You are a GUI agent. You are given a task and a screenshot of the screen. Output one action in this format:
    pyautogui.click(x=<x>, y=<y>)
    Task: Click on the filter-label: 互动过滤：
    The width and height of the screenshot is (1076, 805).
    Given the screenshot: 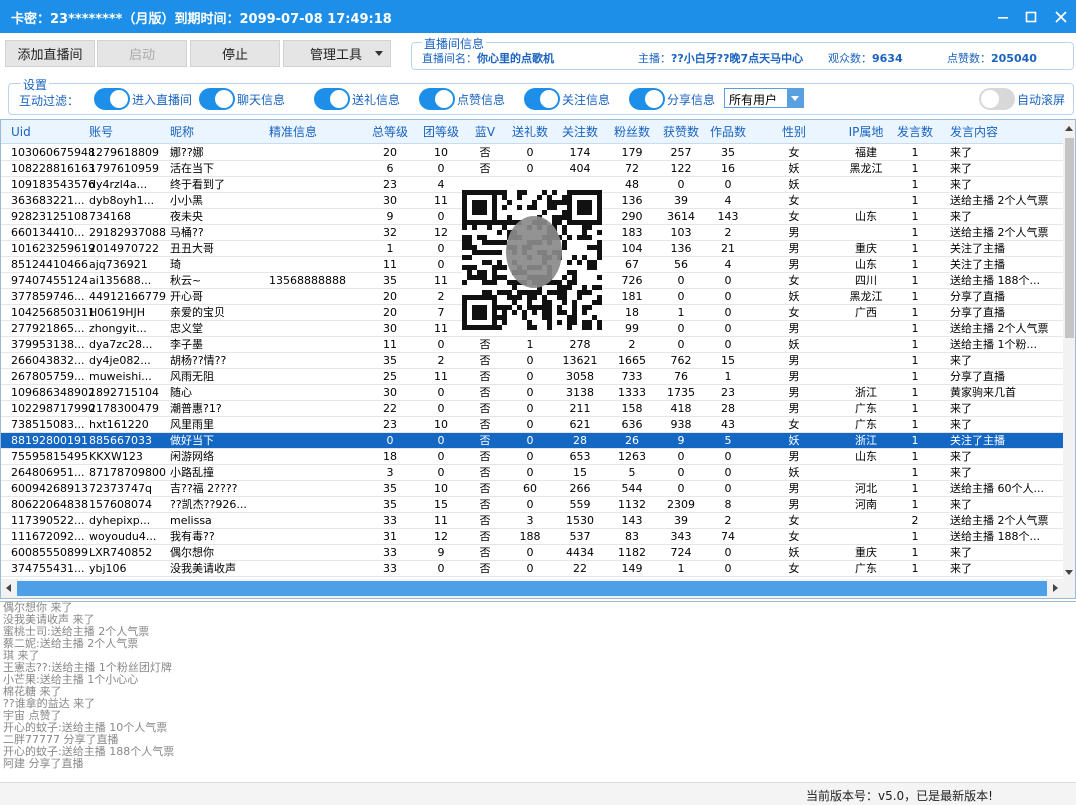 What is the action you would take?
    pyautogui.click(x=49, y=101)
    